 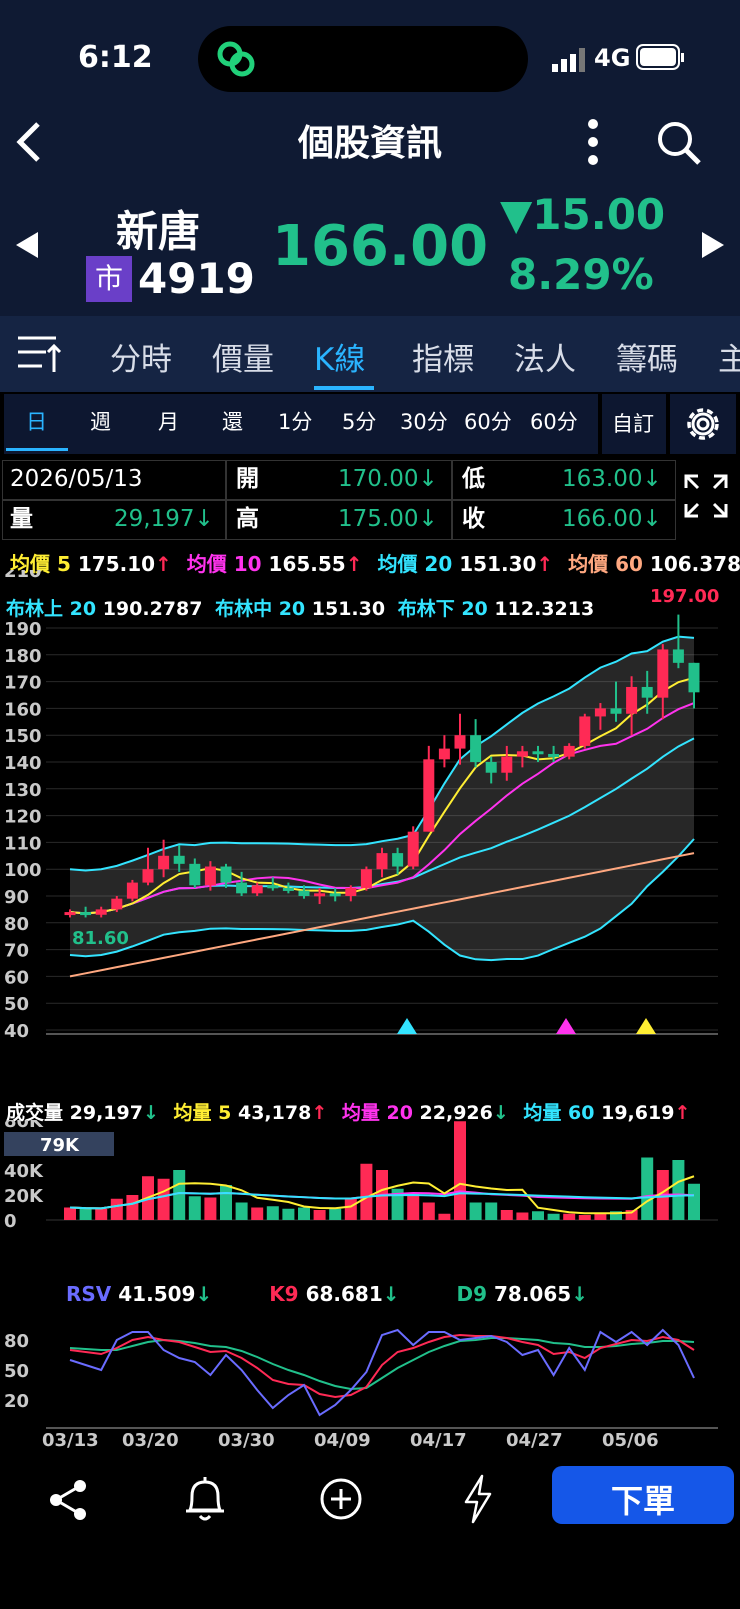 What do you see at coordinates (341, 1499) in the screenshot?
I see `add-icon` at bounding box center [341, 1499].